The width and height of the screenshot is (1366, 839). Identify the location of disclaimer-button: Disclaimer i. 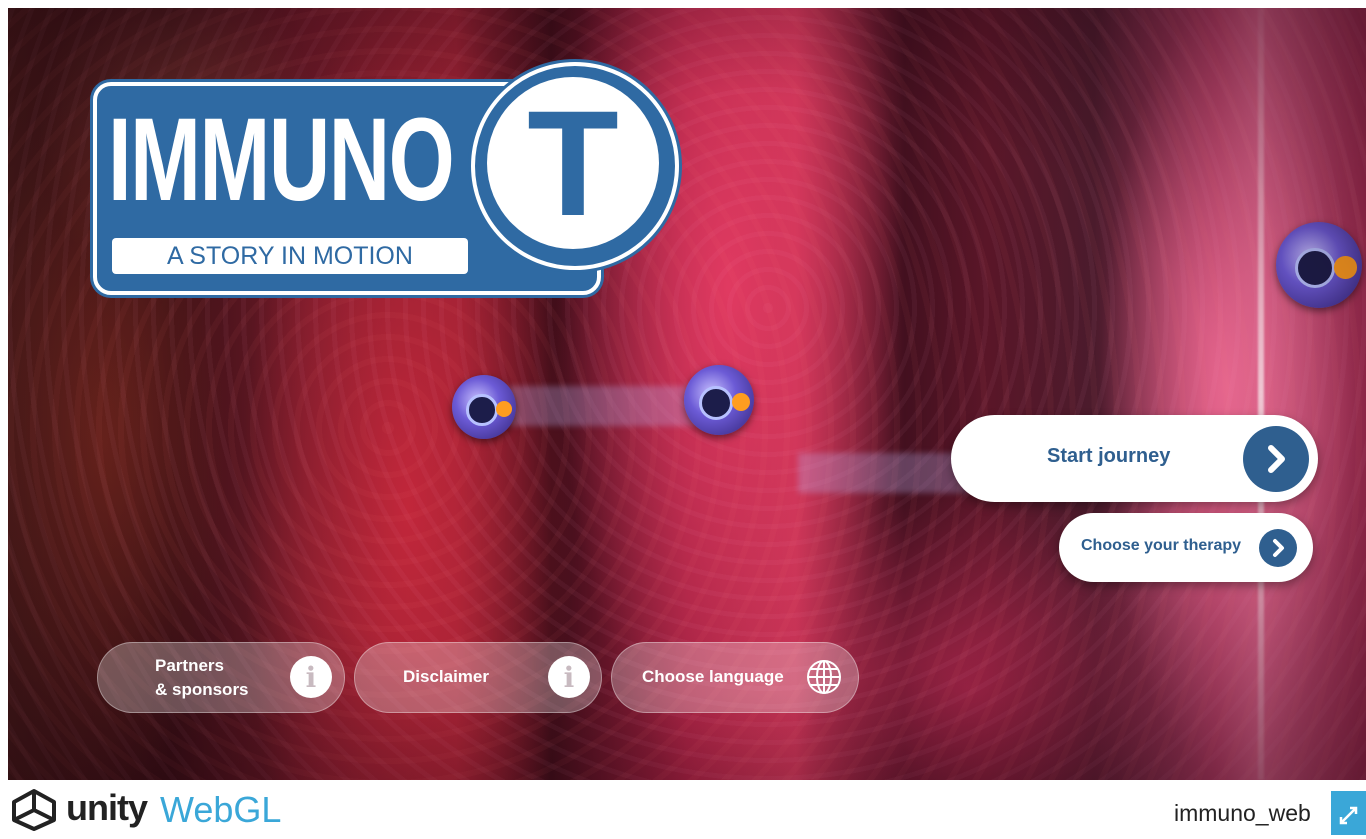
(478, 677).